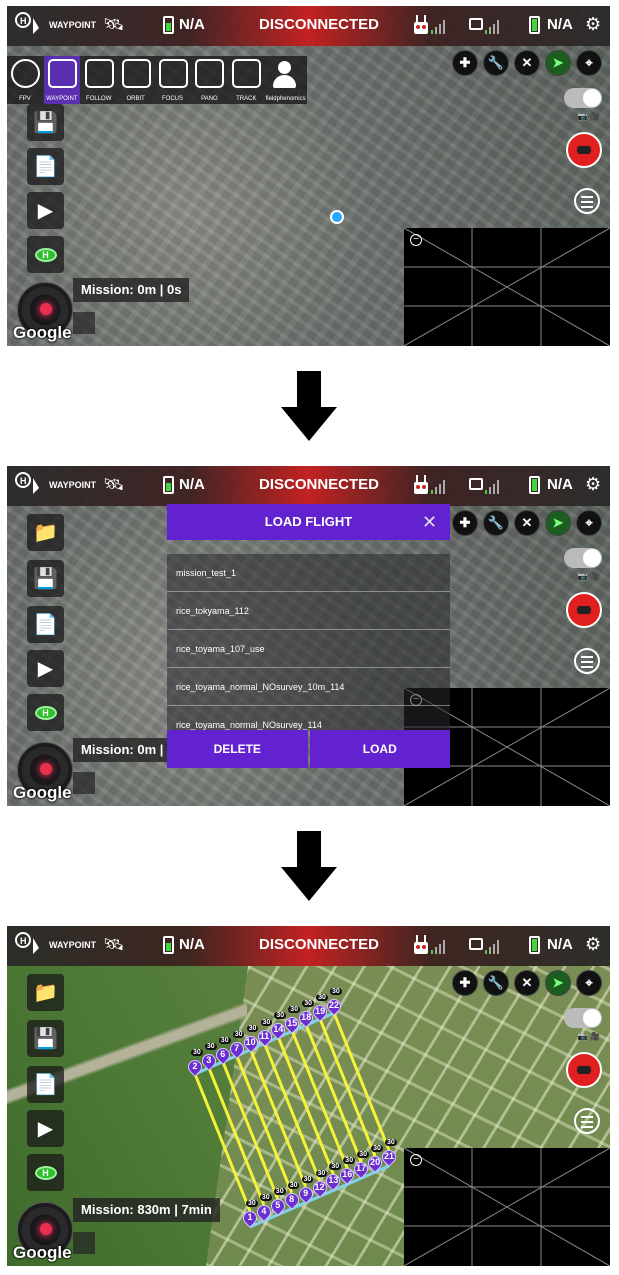  I want to click on mode-orbit: ORBIT, so click(136, 80).